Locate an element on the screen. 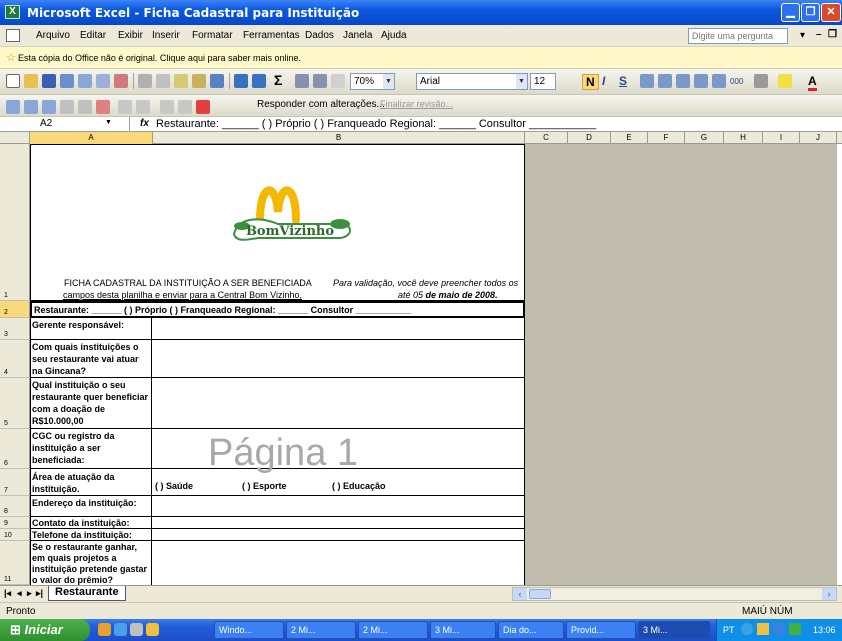 Image resolution: width=842 pixels, height=641 pixels. column-header-d: D is located at coordinates (589, 138).